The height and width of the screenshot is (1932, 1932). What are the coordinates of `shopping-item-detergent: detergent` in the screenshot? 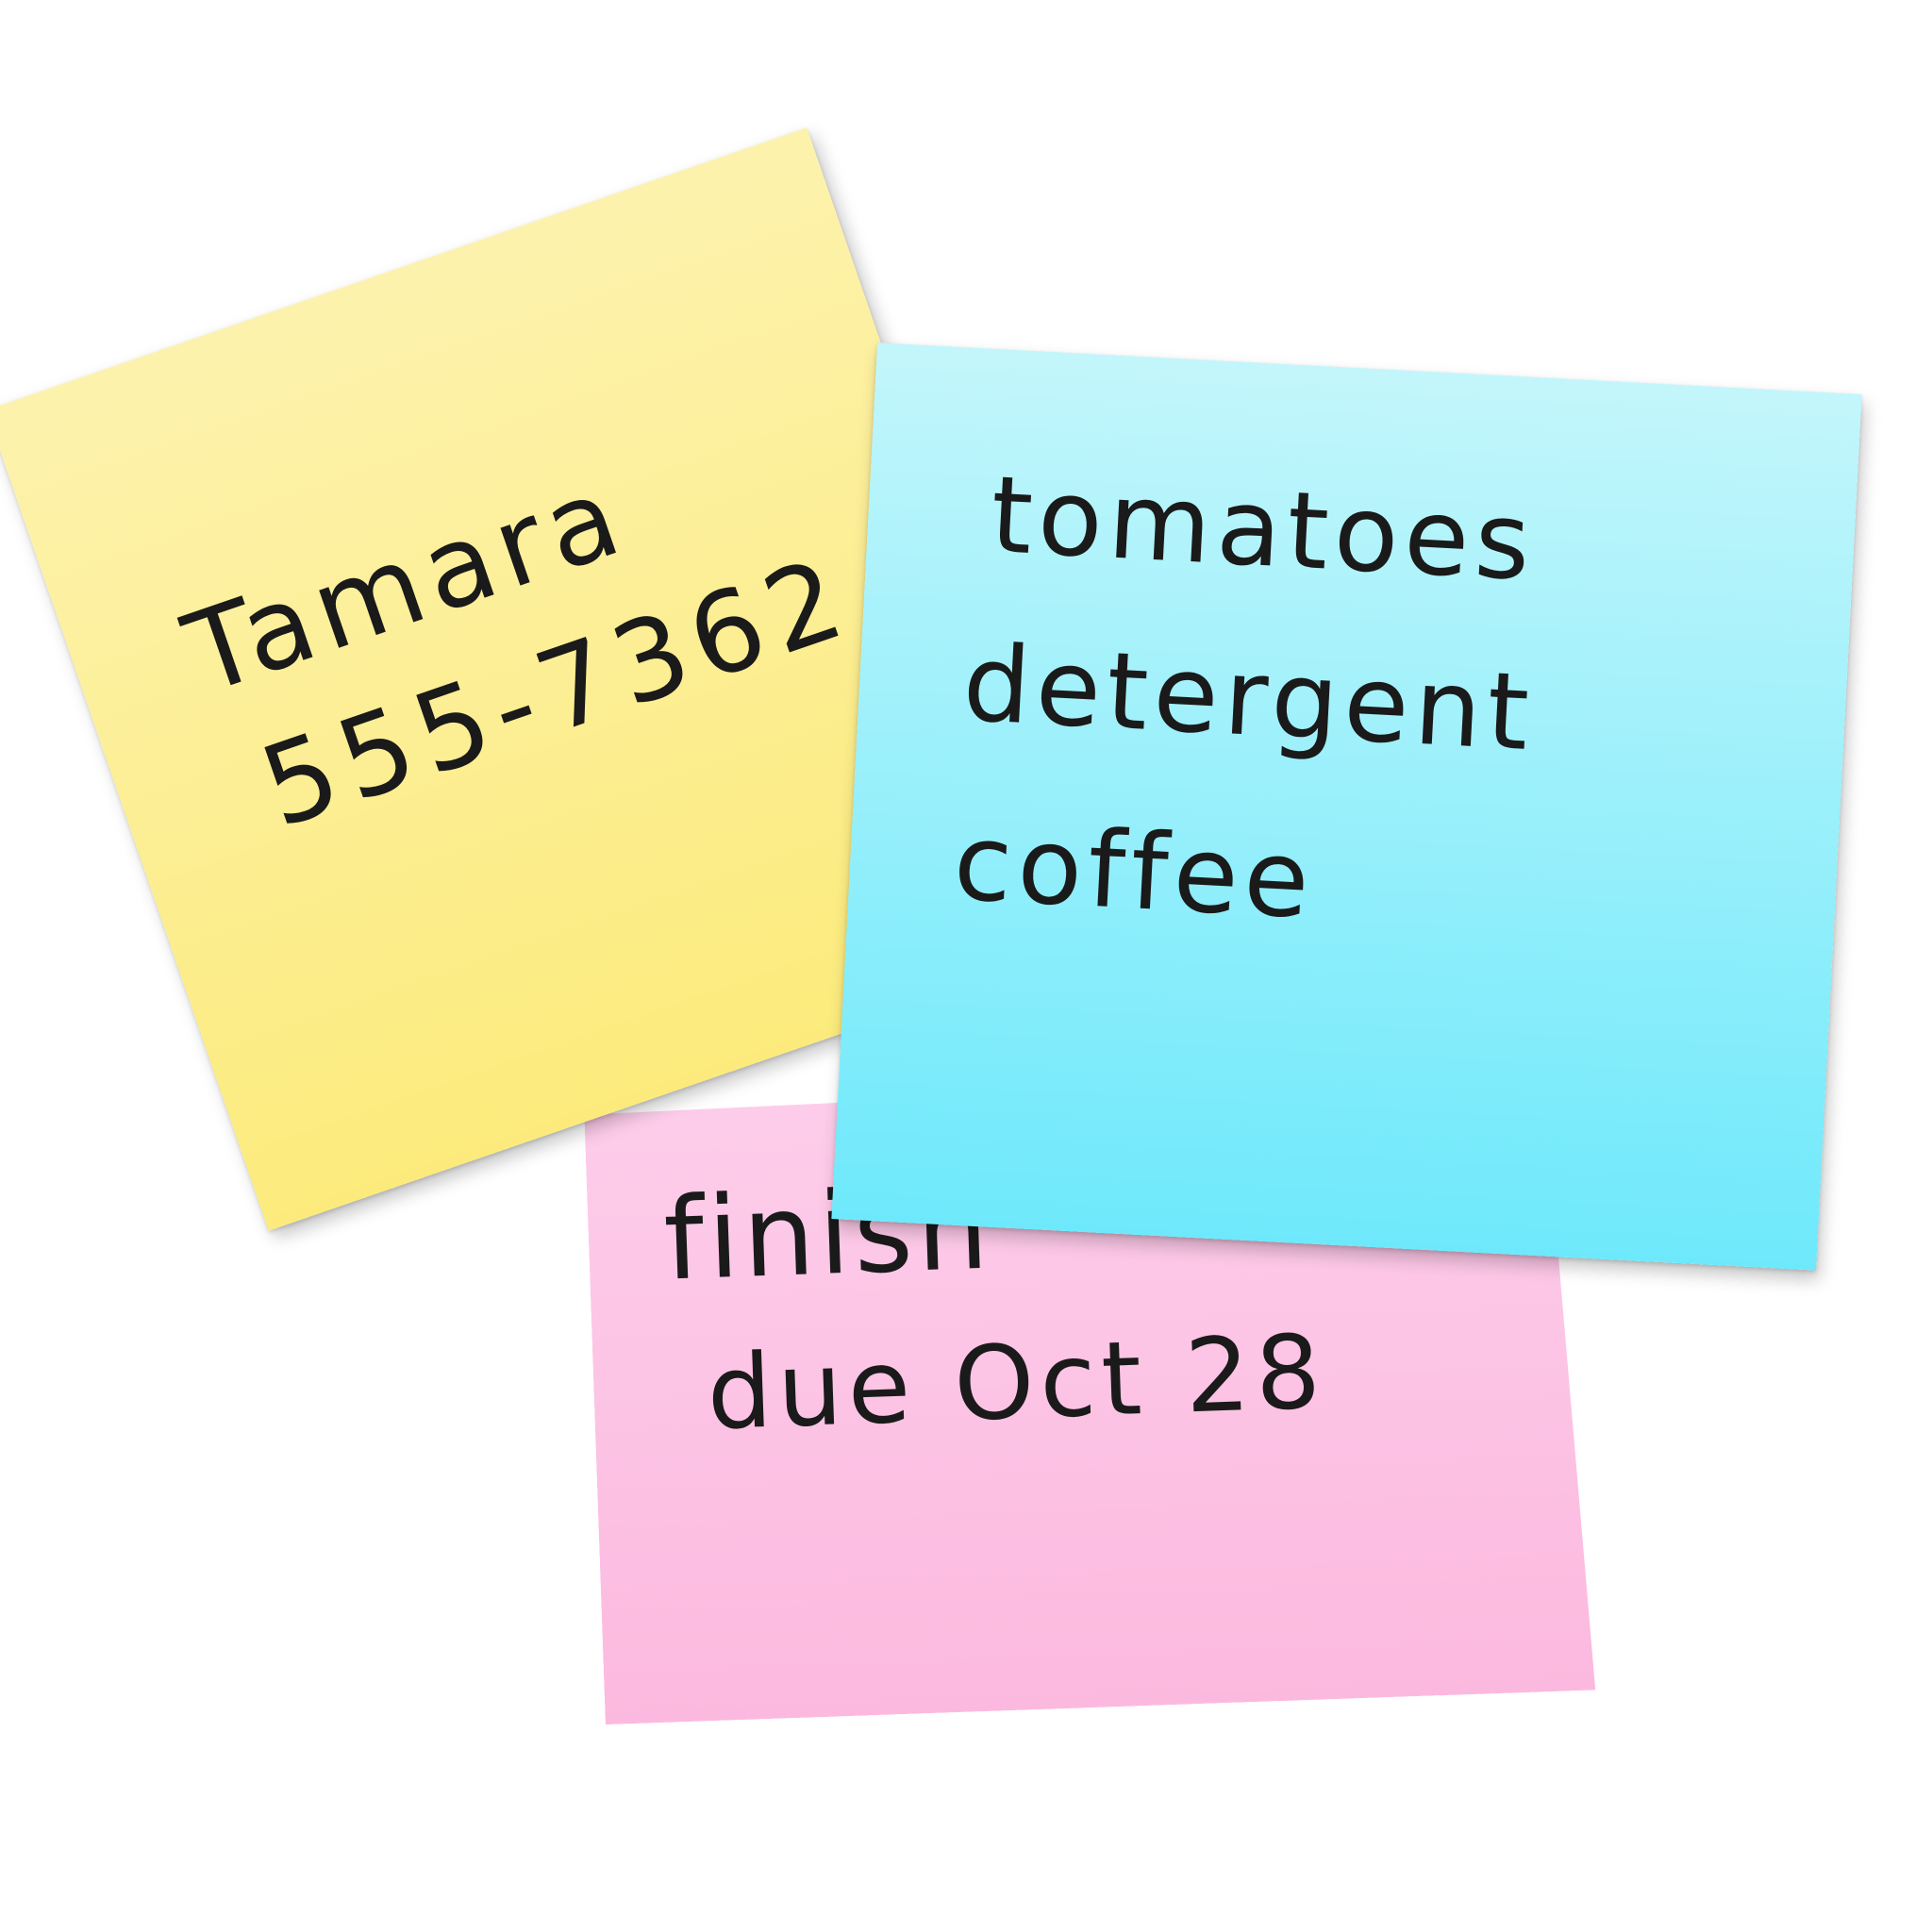 It's located at (1248, 698).